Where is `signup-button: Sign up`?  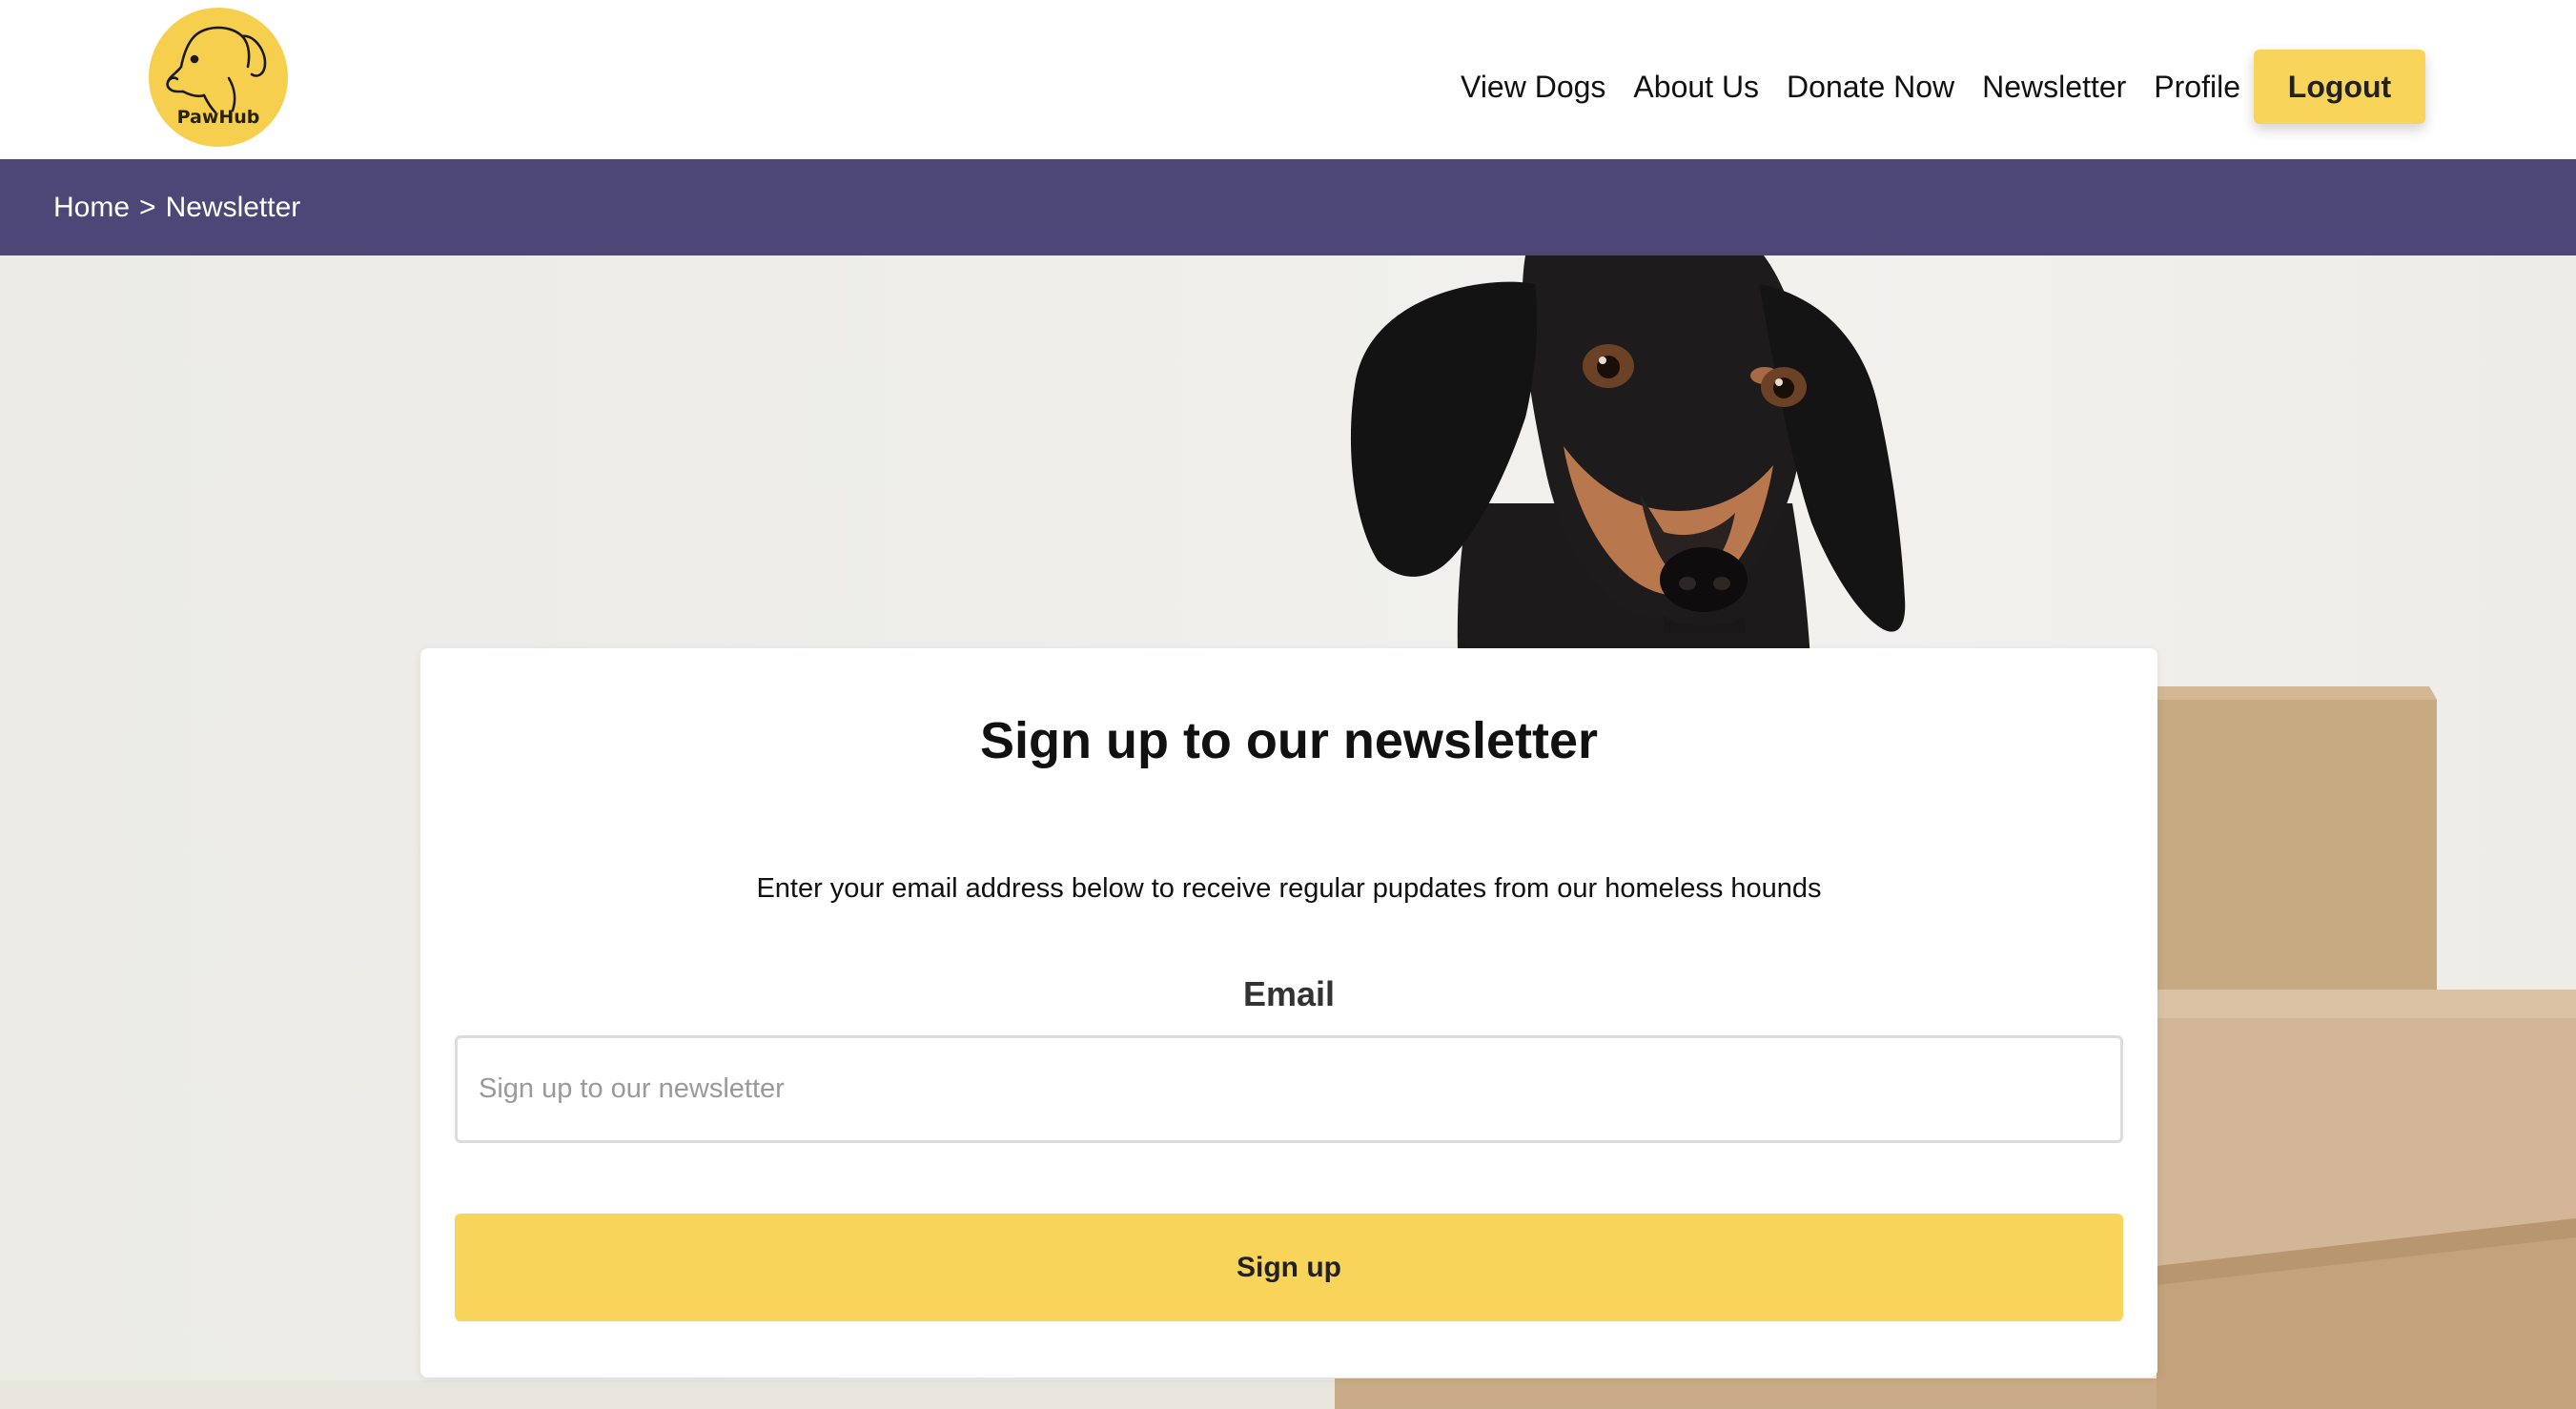 signup-button: Sign up is located at coordinates (1289, 1267).